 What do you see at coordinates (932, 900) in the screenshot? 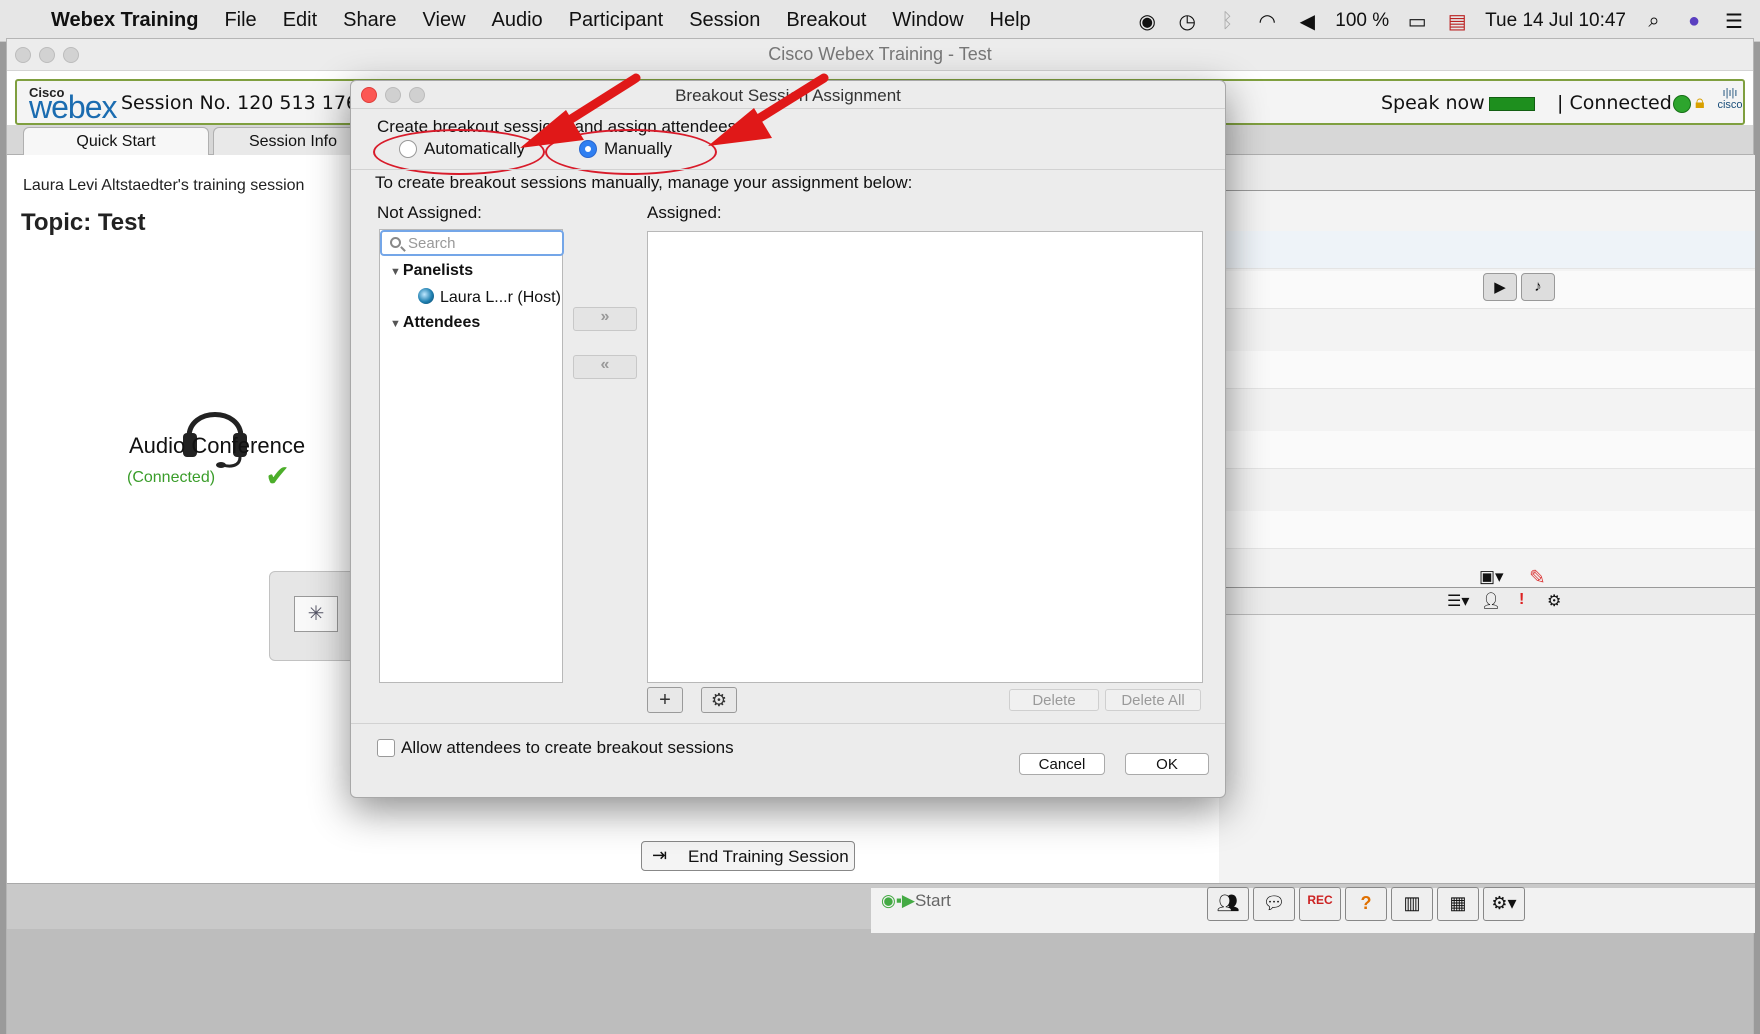
I see `start-label: Start` at bounding box center [932, 900].